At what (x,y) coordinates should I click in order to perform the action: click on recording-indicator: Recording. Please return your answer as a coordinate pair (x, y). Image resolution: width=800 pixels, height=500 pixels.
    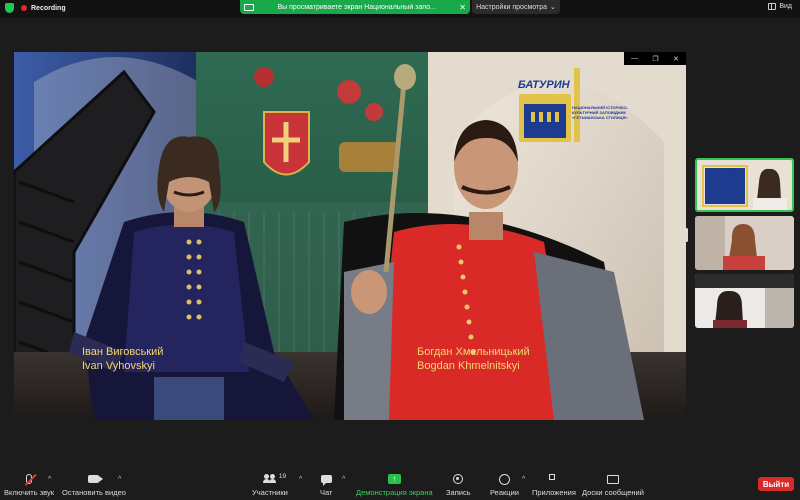
    Looking at the image, I should click on (35, 8).